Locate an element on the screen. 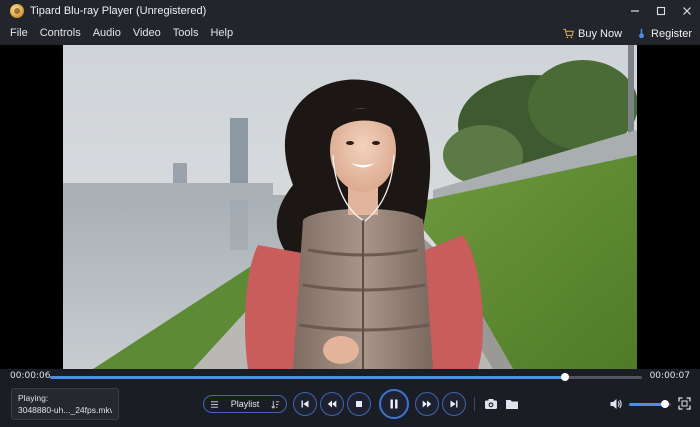 This screenshot has width=700, height=427. volume-icon is located at coordinates (616, 404).